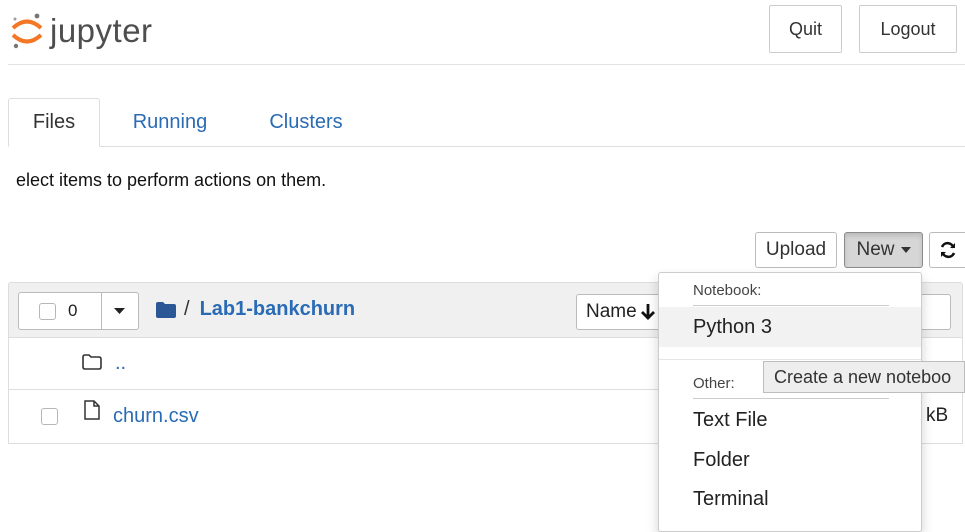  What do you see at coordinates (47, 311) in the screenshot?
I see `select-all-checkbox` at bounding box center [47, 311].